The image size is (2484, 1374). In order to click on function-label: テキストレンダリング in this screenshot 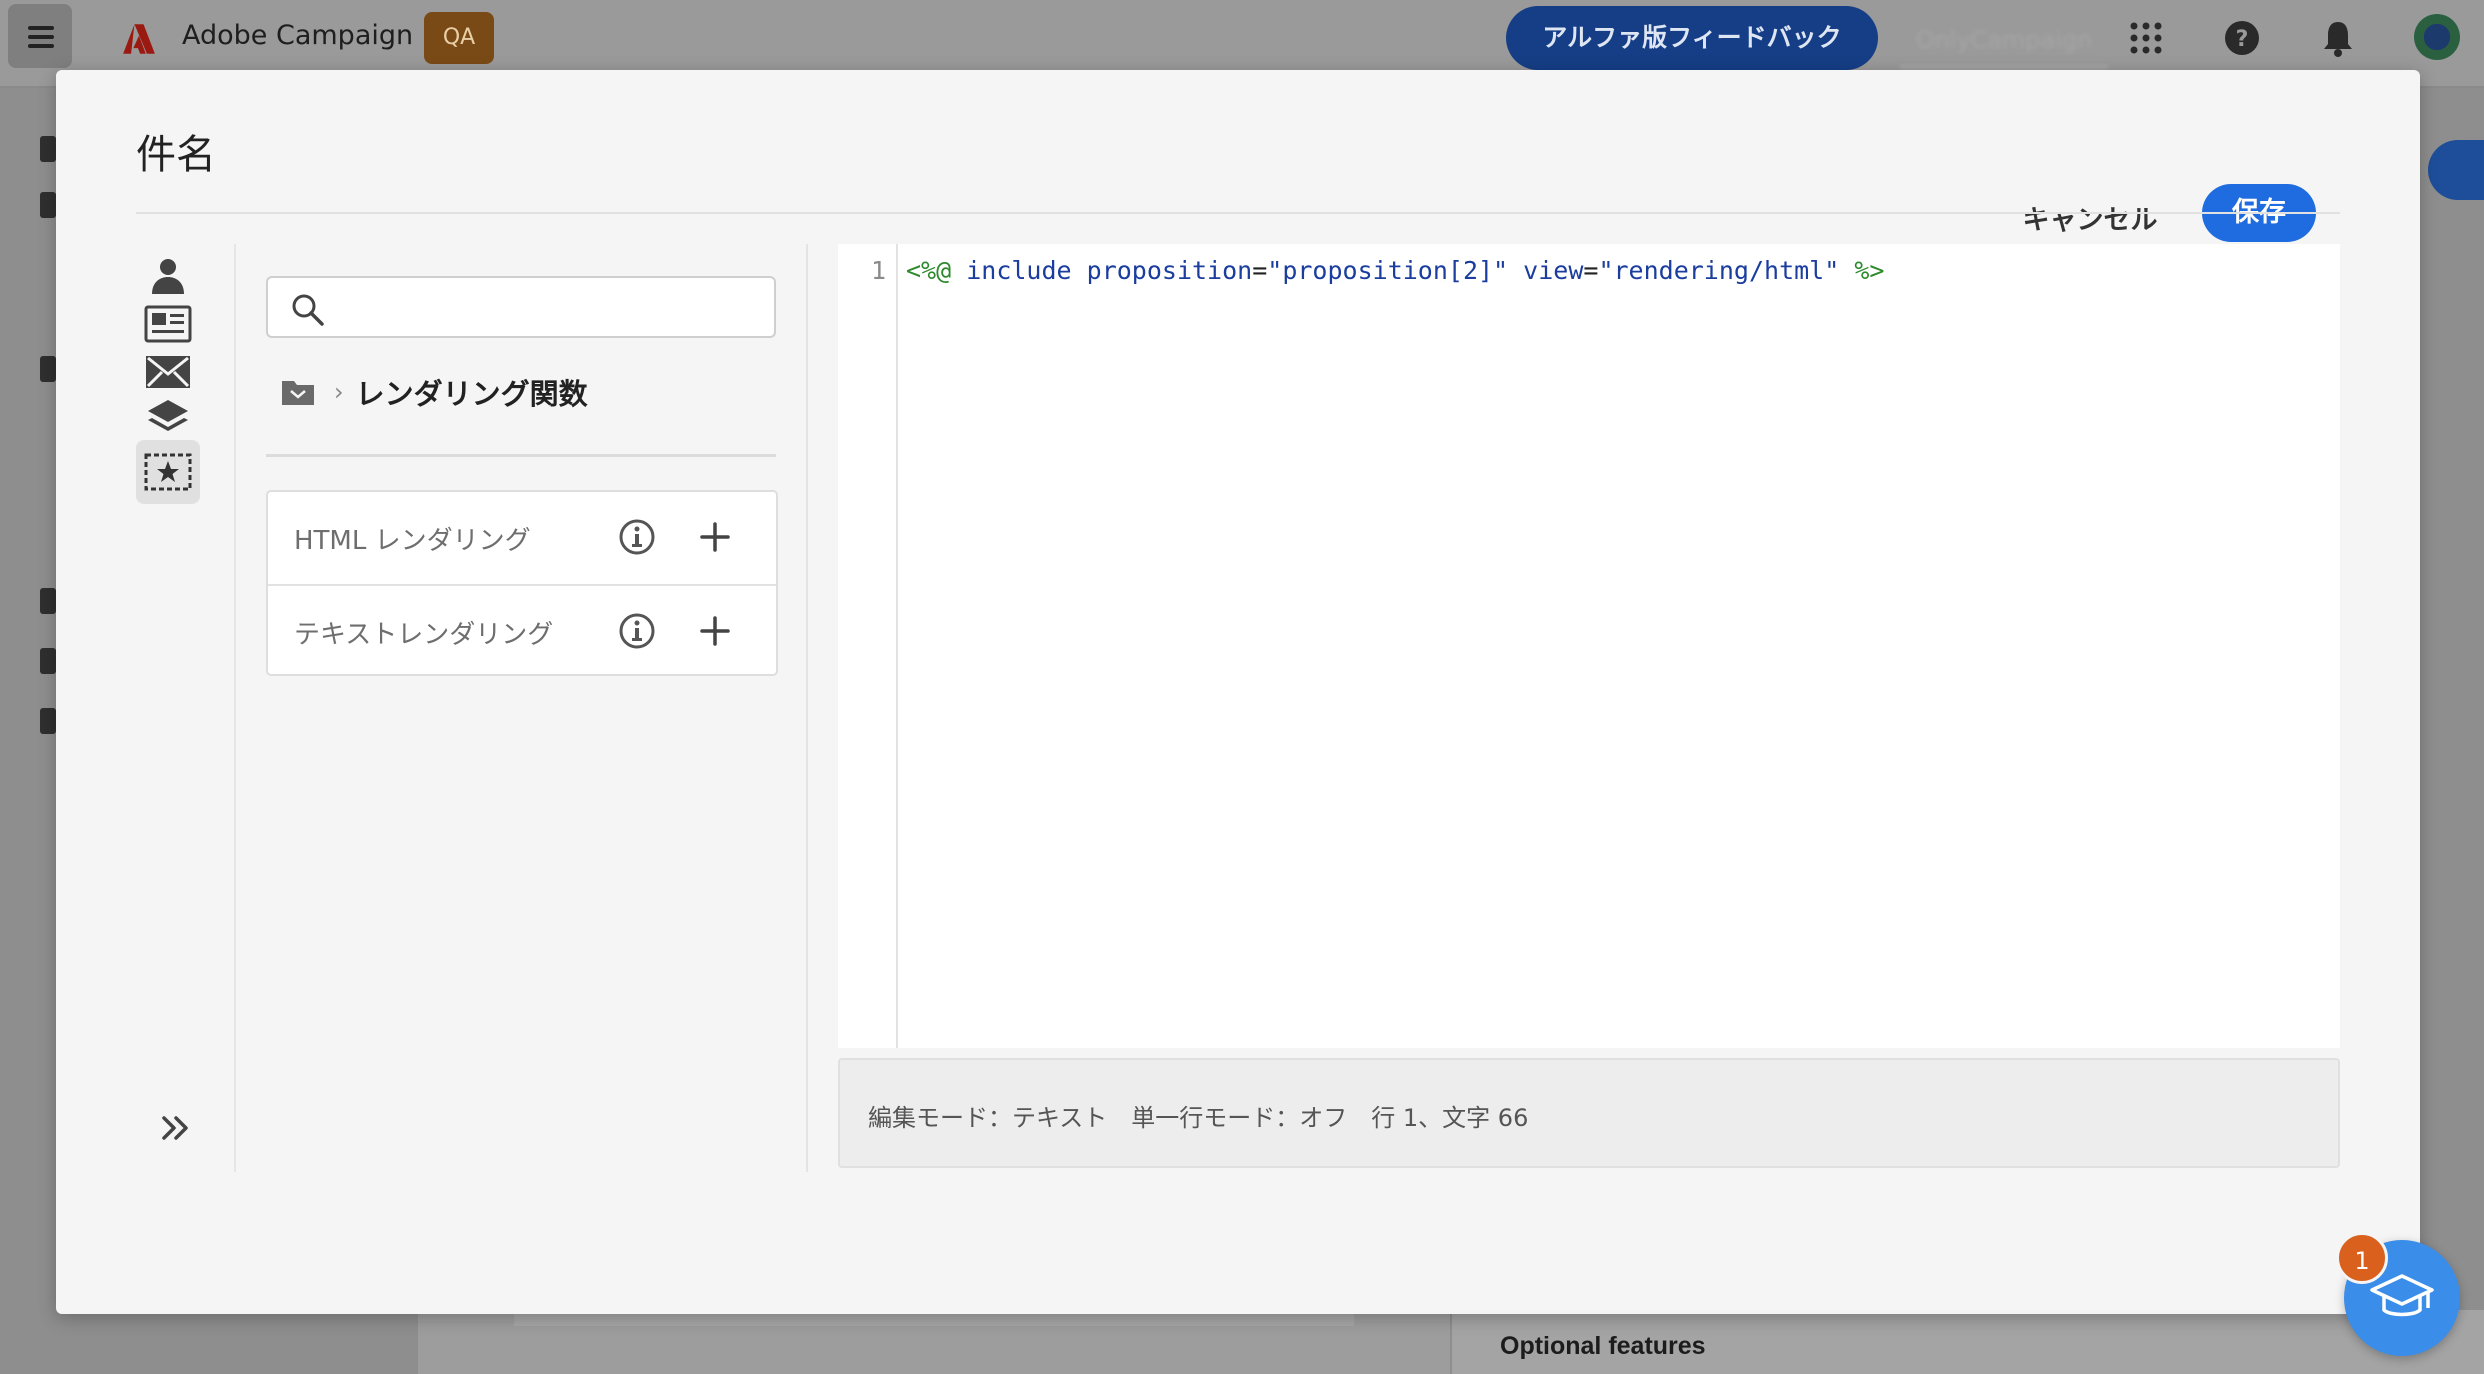, I will do `click(424, 635)`.